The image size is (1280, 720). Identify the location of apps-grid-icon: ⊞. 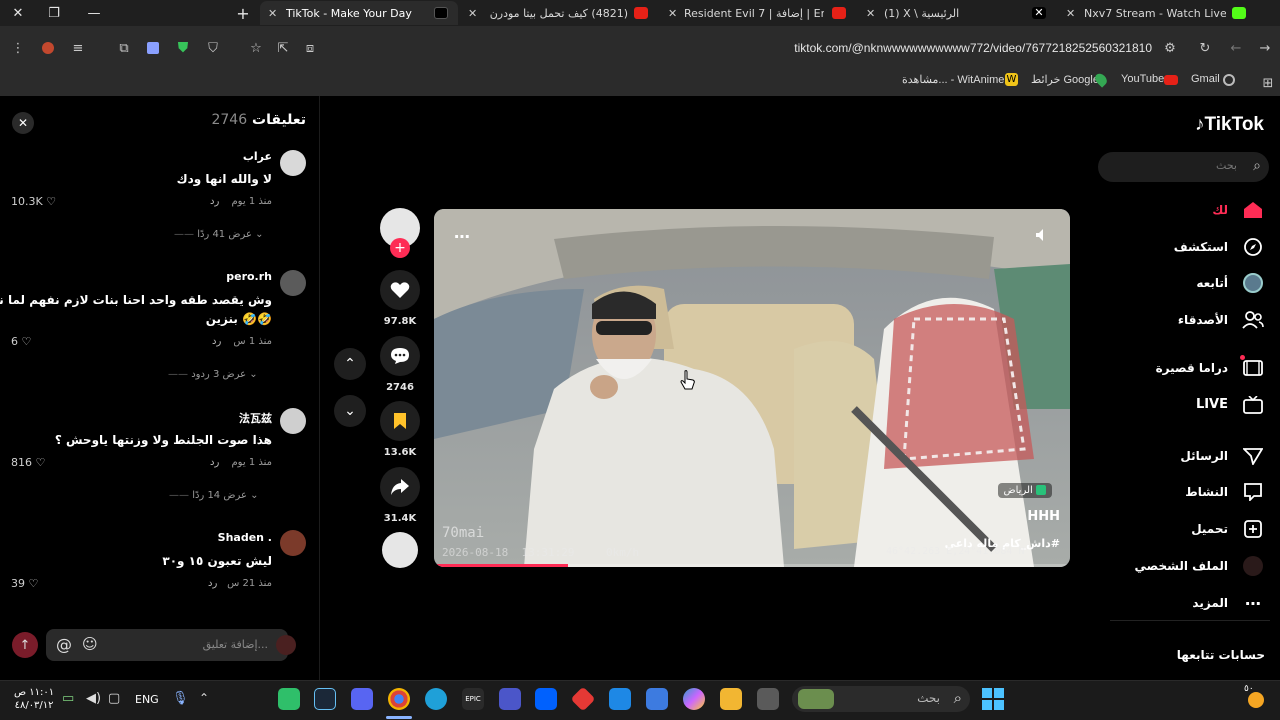
(1268, 83).